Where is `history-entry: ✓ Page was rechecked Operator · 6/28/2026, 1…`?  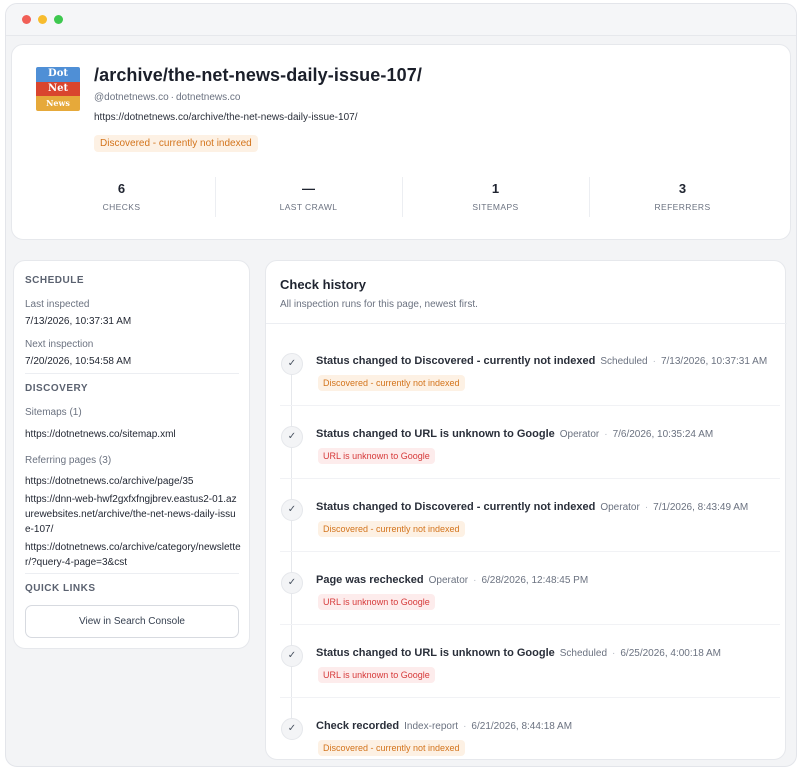 history-entry: ✓ Page was rechecked Operator · 6/28/2026, 1… is located at coordinates (526, 588).